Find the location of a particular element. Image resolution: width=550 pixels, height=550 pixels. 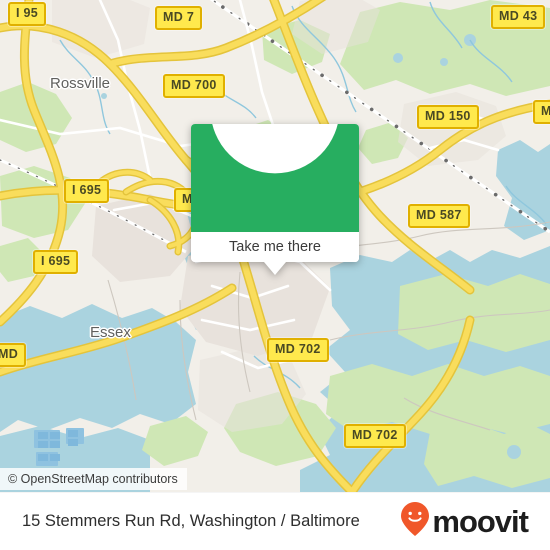

road-shield: MD 150 is located at coordinates (448, 117).